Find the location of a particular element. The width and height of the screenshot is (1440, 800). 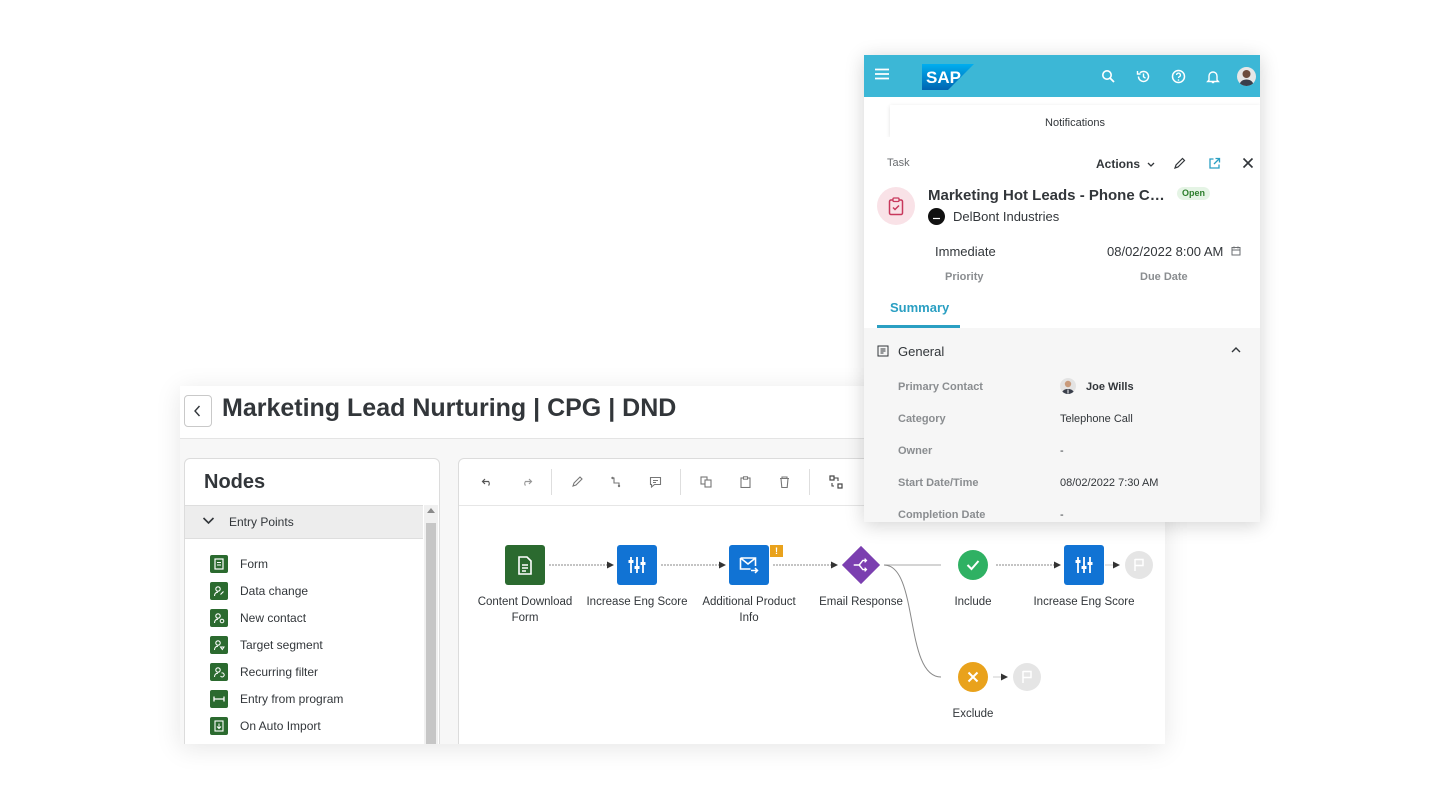

task-header is located at coordinates (1062, 232).